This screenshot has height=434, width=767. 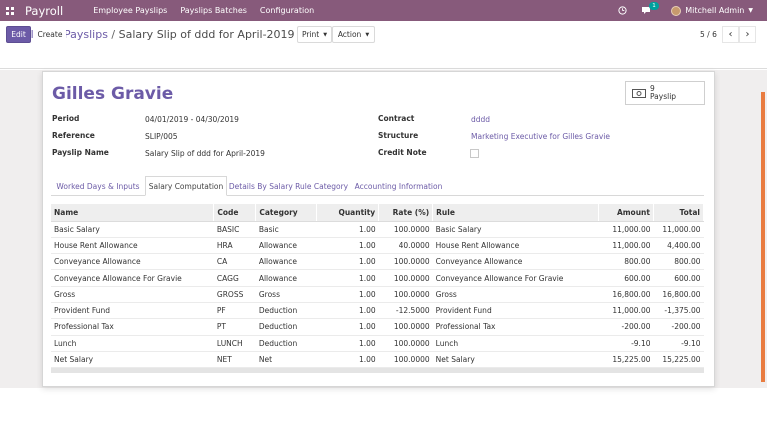 I want to click on table-cell: CA, so click(x=234, y=262).